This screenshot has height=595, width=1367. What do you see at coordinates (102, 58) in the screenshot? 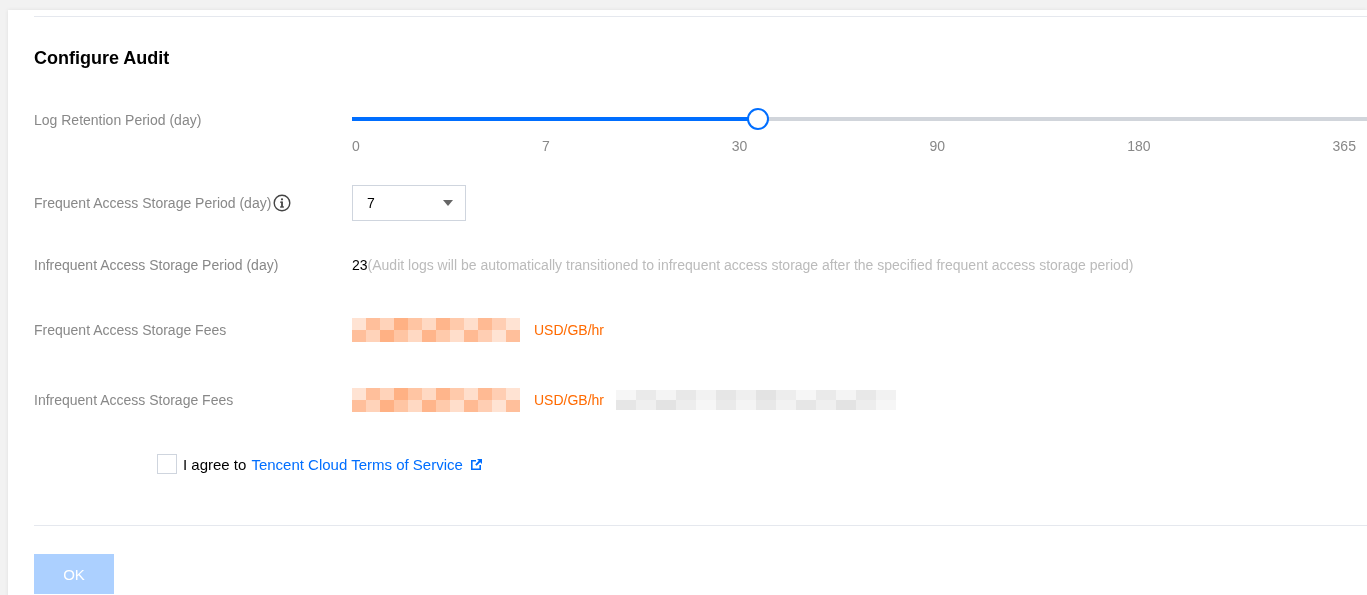
I see `dialog-title: Configure Audit` at bounding box center [102, 58].